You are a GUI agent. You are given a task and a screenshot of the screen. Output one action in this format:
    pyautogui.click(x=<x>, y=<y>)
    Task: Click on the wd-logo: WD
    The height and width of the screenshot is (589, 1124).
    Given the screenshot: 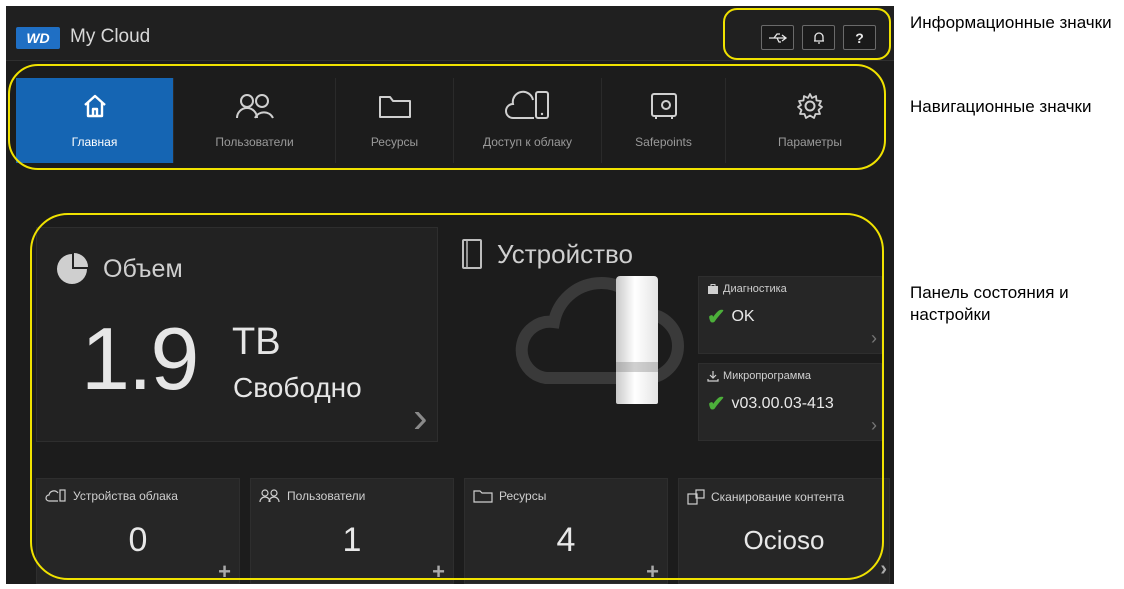 What is the action you would take?
    pyautogui.click(x=38, y=38)
    